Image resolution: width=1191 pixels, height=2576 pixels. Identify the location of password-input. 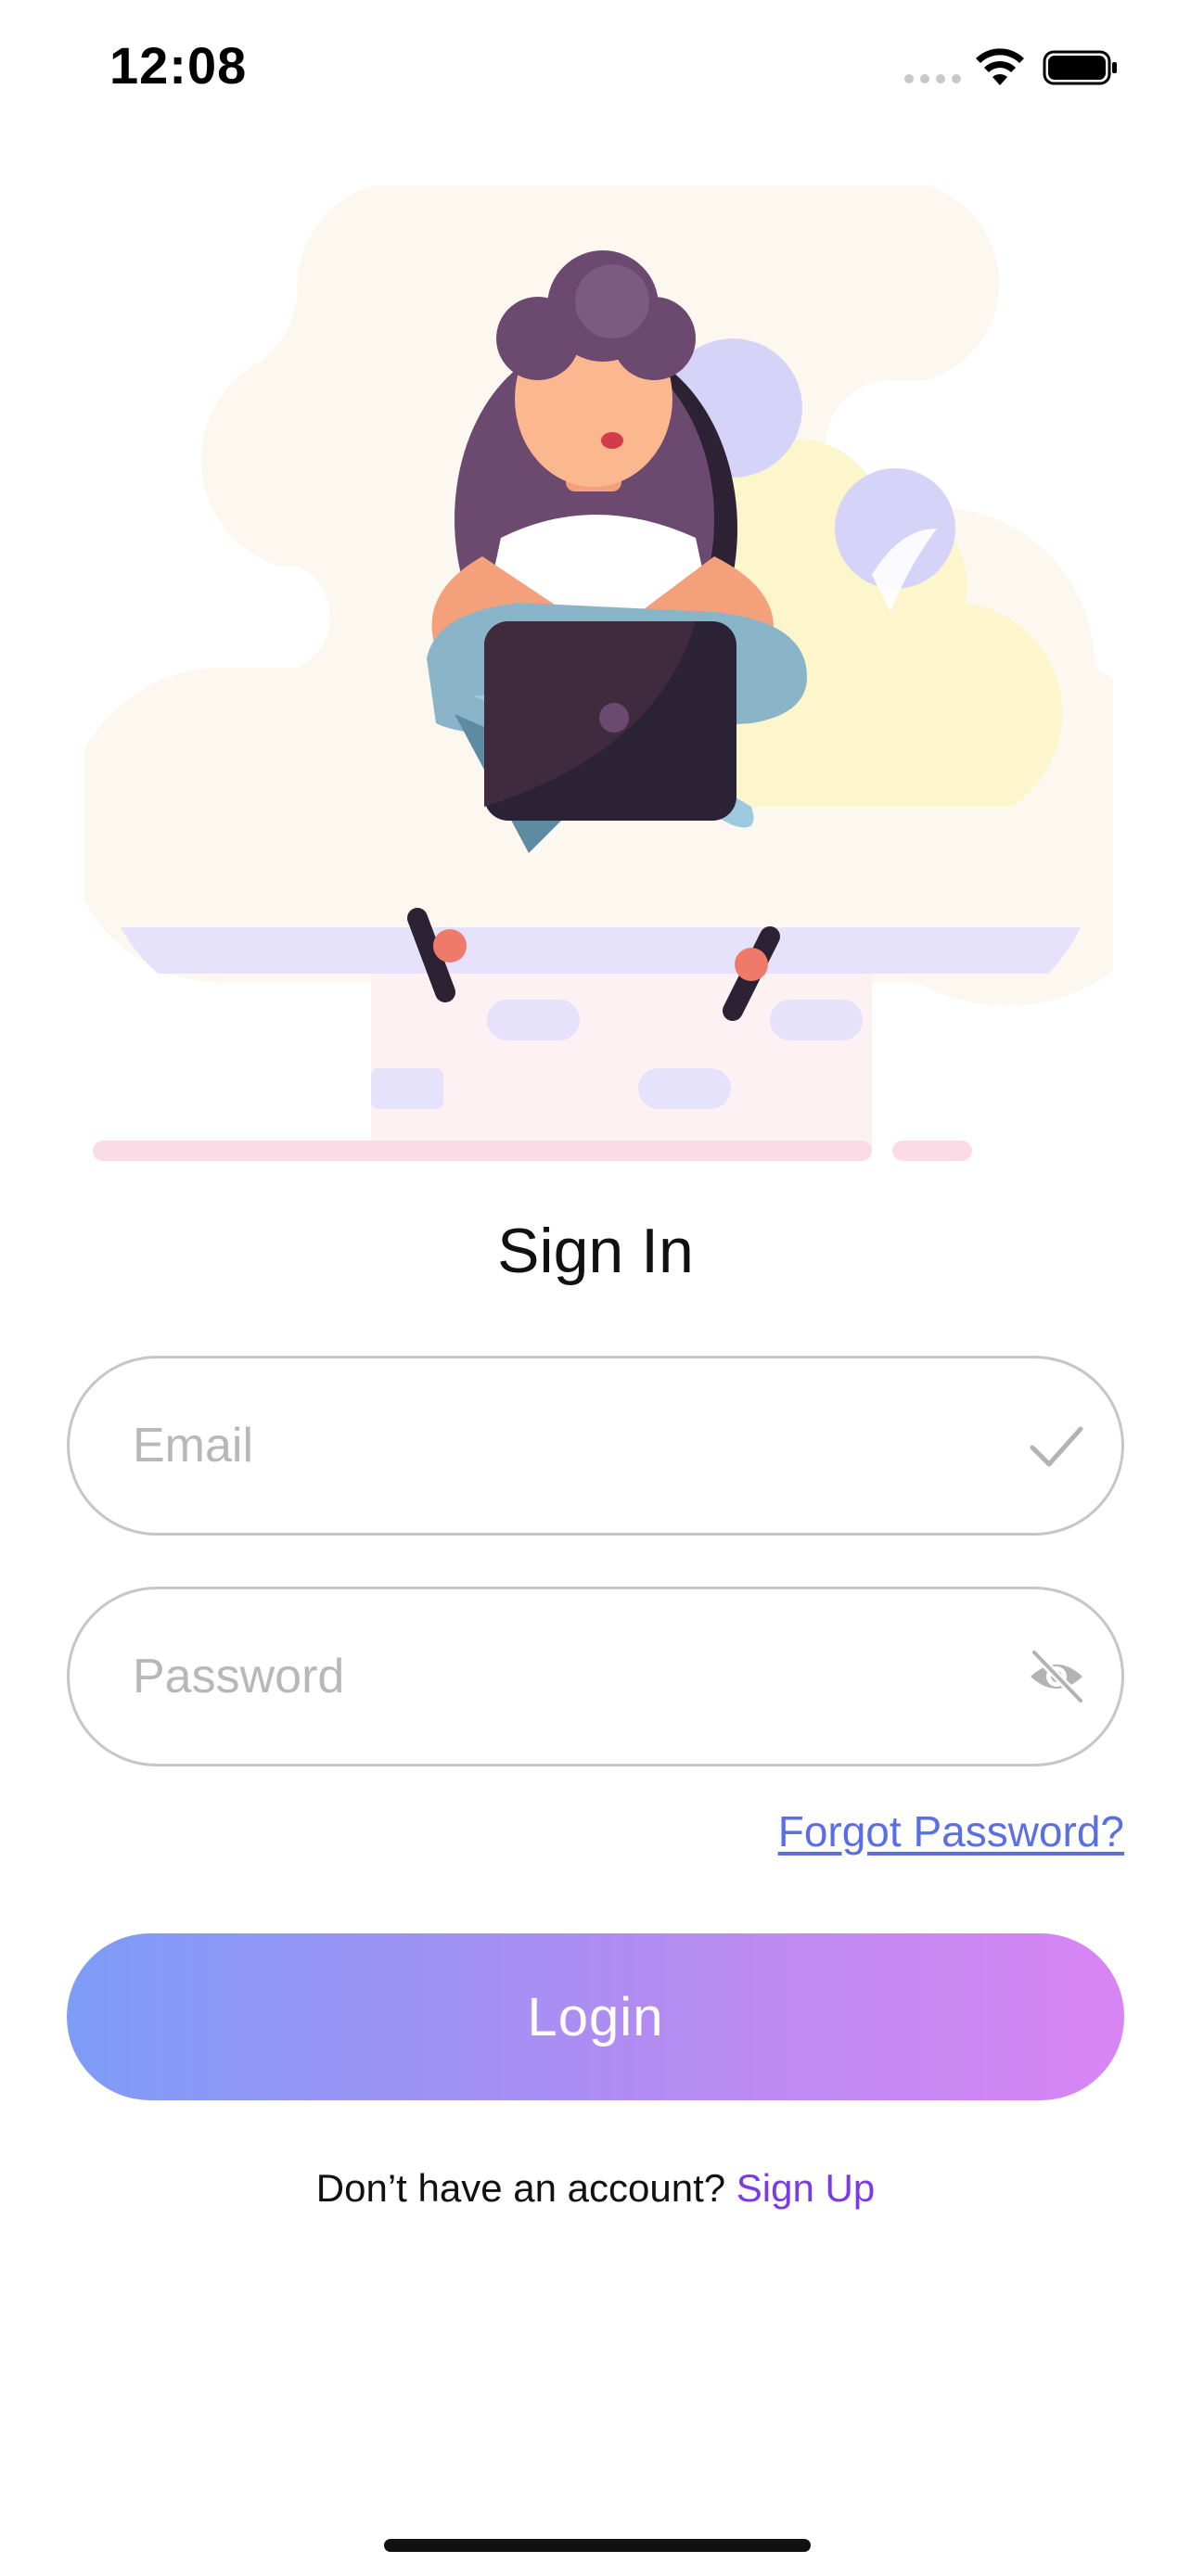
(559, 1676).